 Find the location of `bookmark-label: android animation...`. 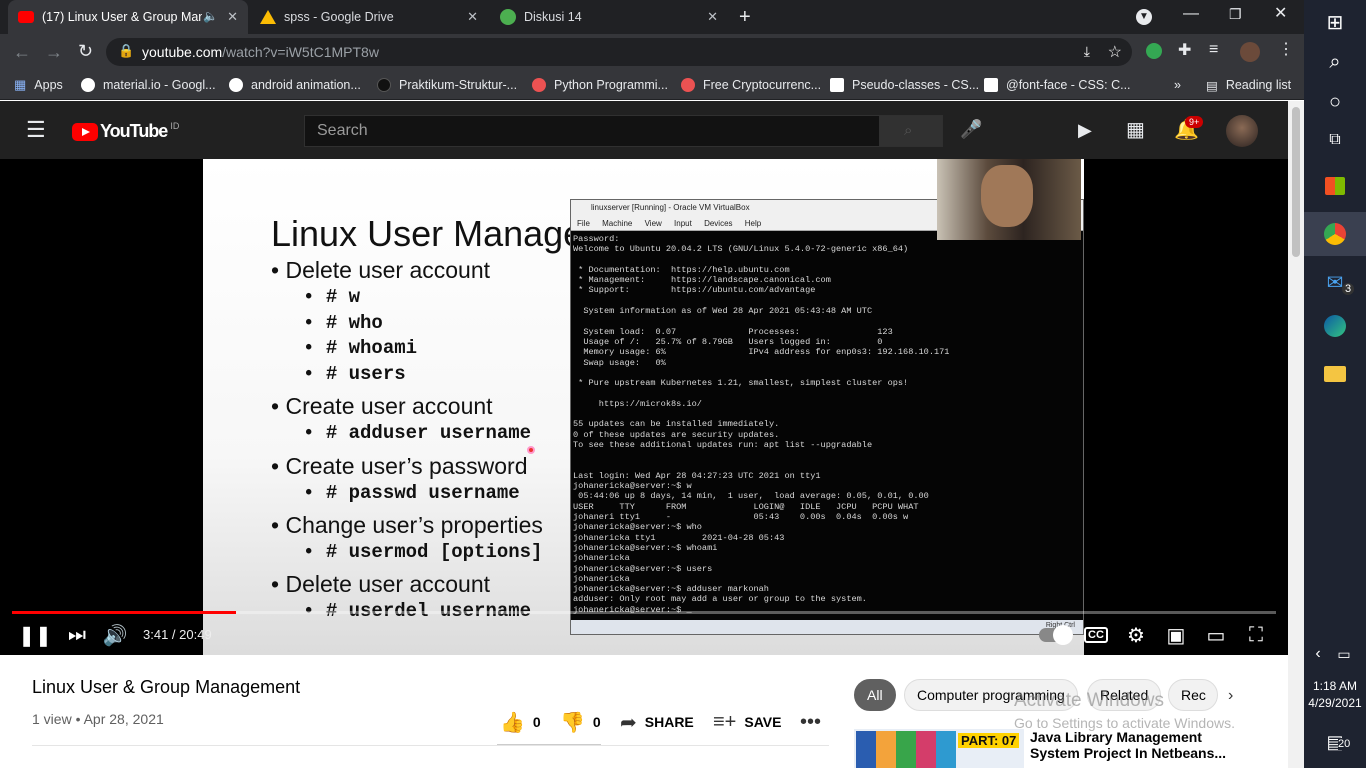

bookmark-label: android animation... is located at coordinates (306, 85).